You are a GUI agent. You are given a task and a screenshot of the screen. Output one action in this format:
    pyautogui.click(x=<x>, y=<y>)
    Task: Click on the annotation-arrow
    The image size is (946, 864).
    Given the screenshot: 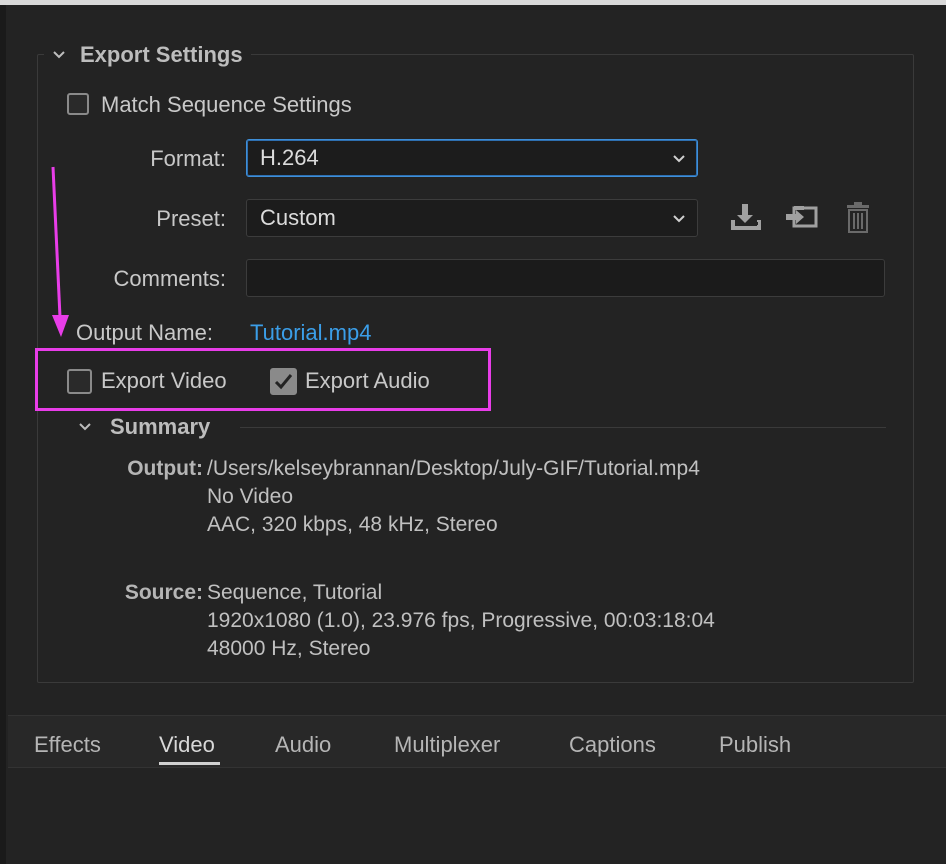 What is the action you would take?
    pyautogui.click(x=60, y=251)
    